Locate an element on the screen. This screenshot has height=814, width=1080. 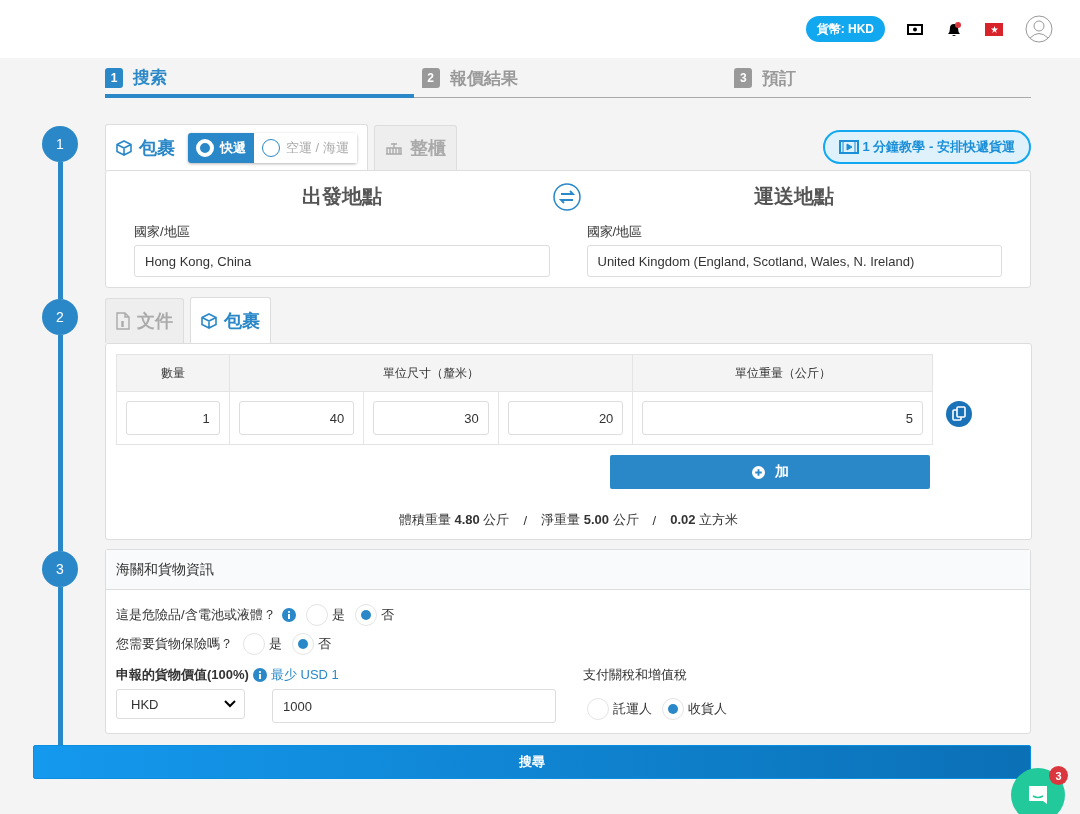
radio-label: 託運人 is located at coordinates (632, 708).